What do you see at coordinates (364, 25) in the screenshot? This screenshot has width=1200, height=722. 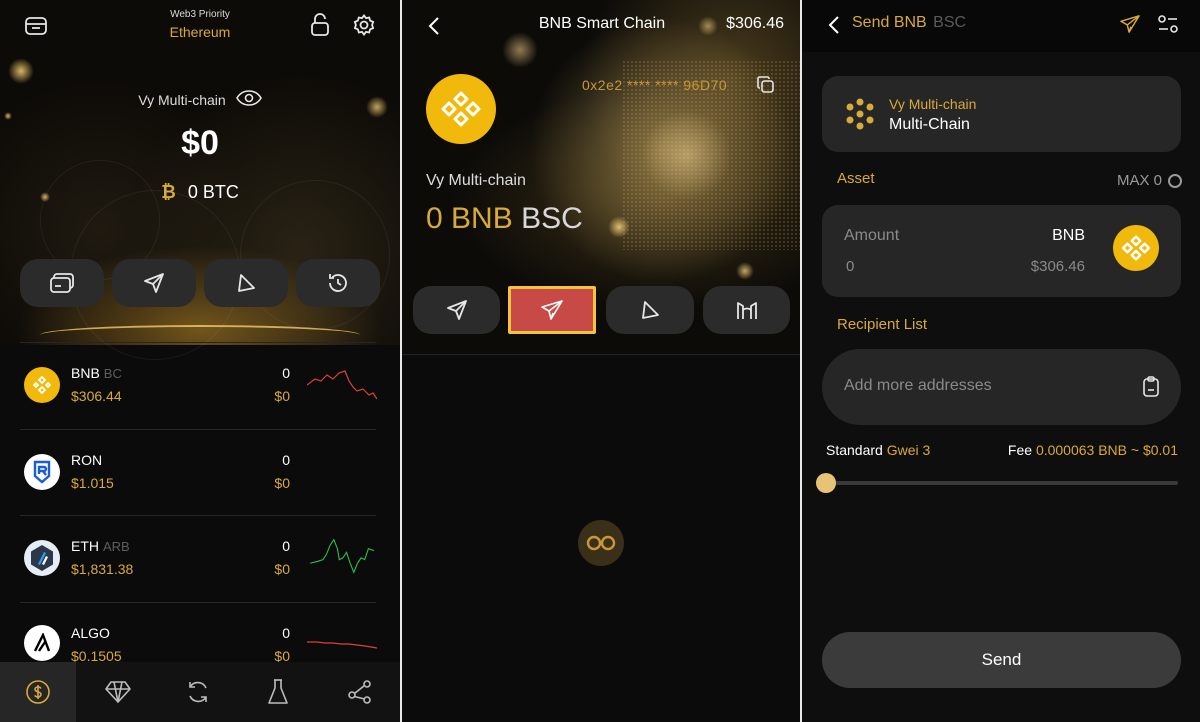 I see `gear-icon` at bounding box center [364, 25].